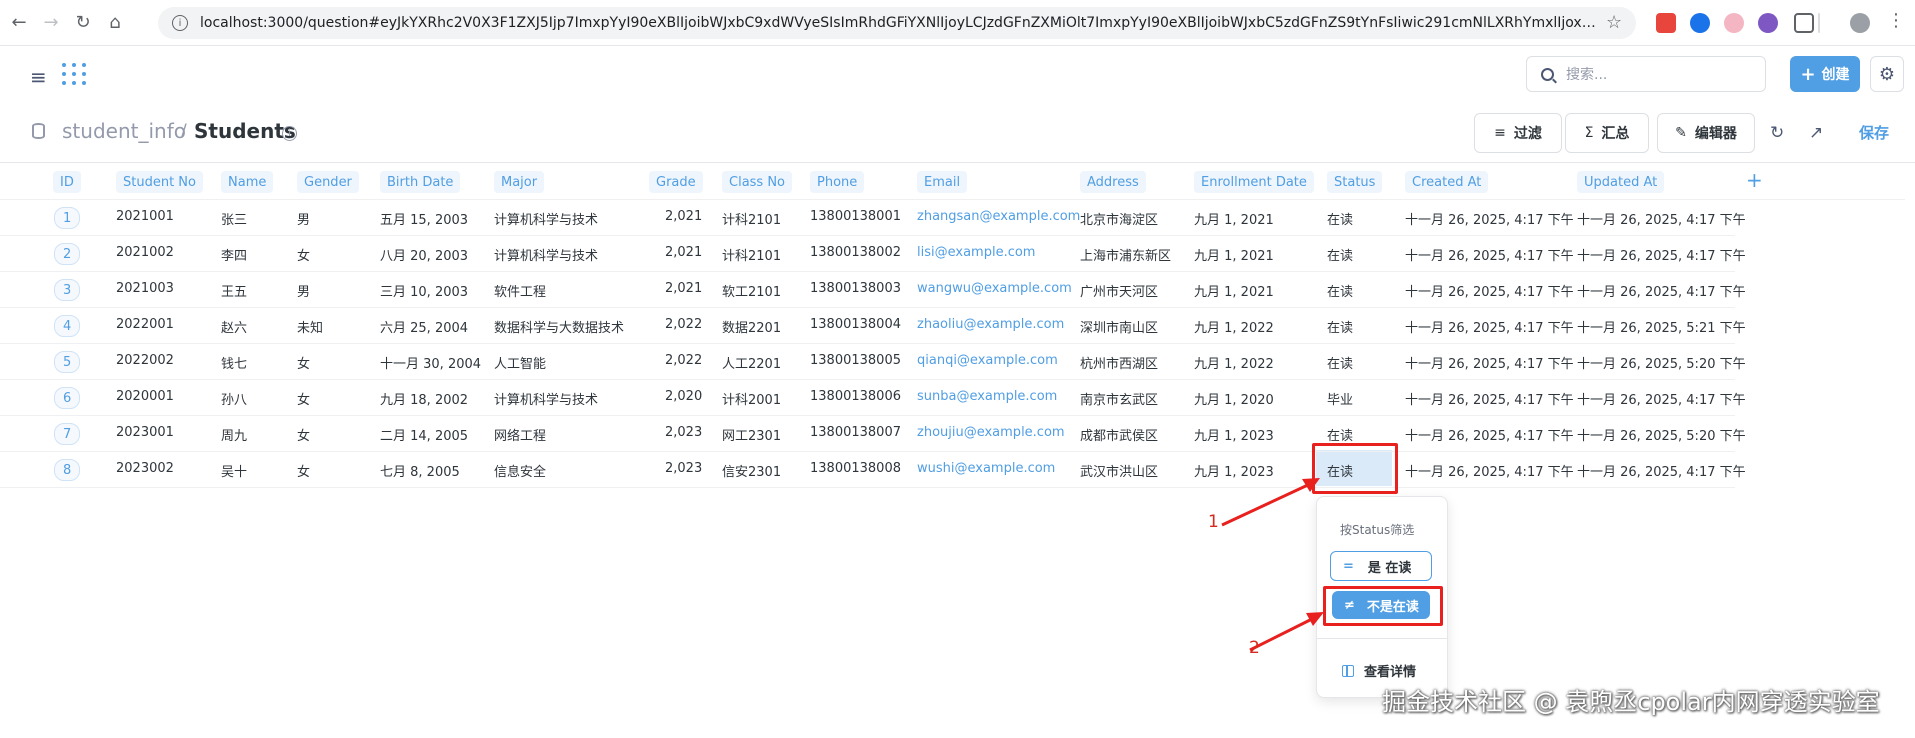  I want to click on table-cell: 数据科学与大数据技术, so click(559, 326).